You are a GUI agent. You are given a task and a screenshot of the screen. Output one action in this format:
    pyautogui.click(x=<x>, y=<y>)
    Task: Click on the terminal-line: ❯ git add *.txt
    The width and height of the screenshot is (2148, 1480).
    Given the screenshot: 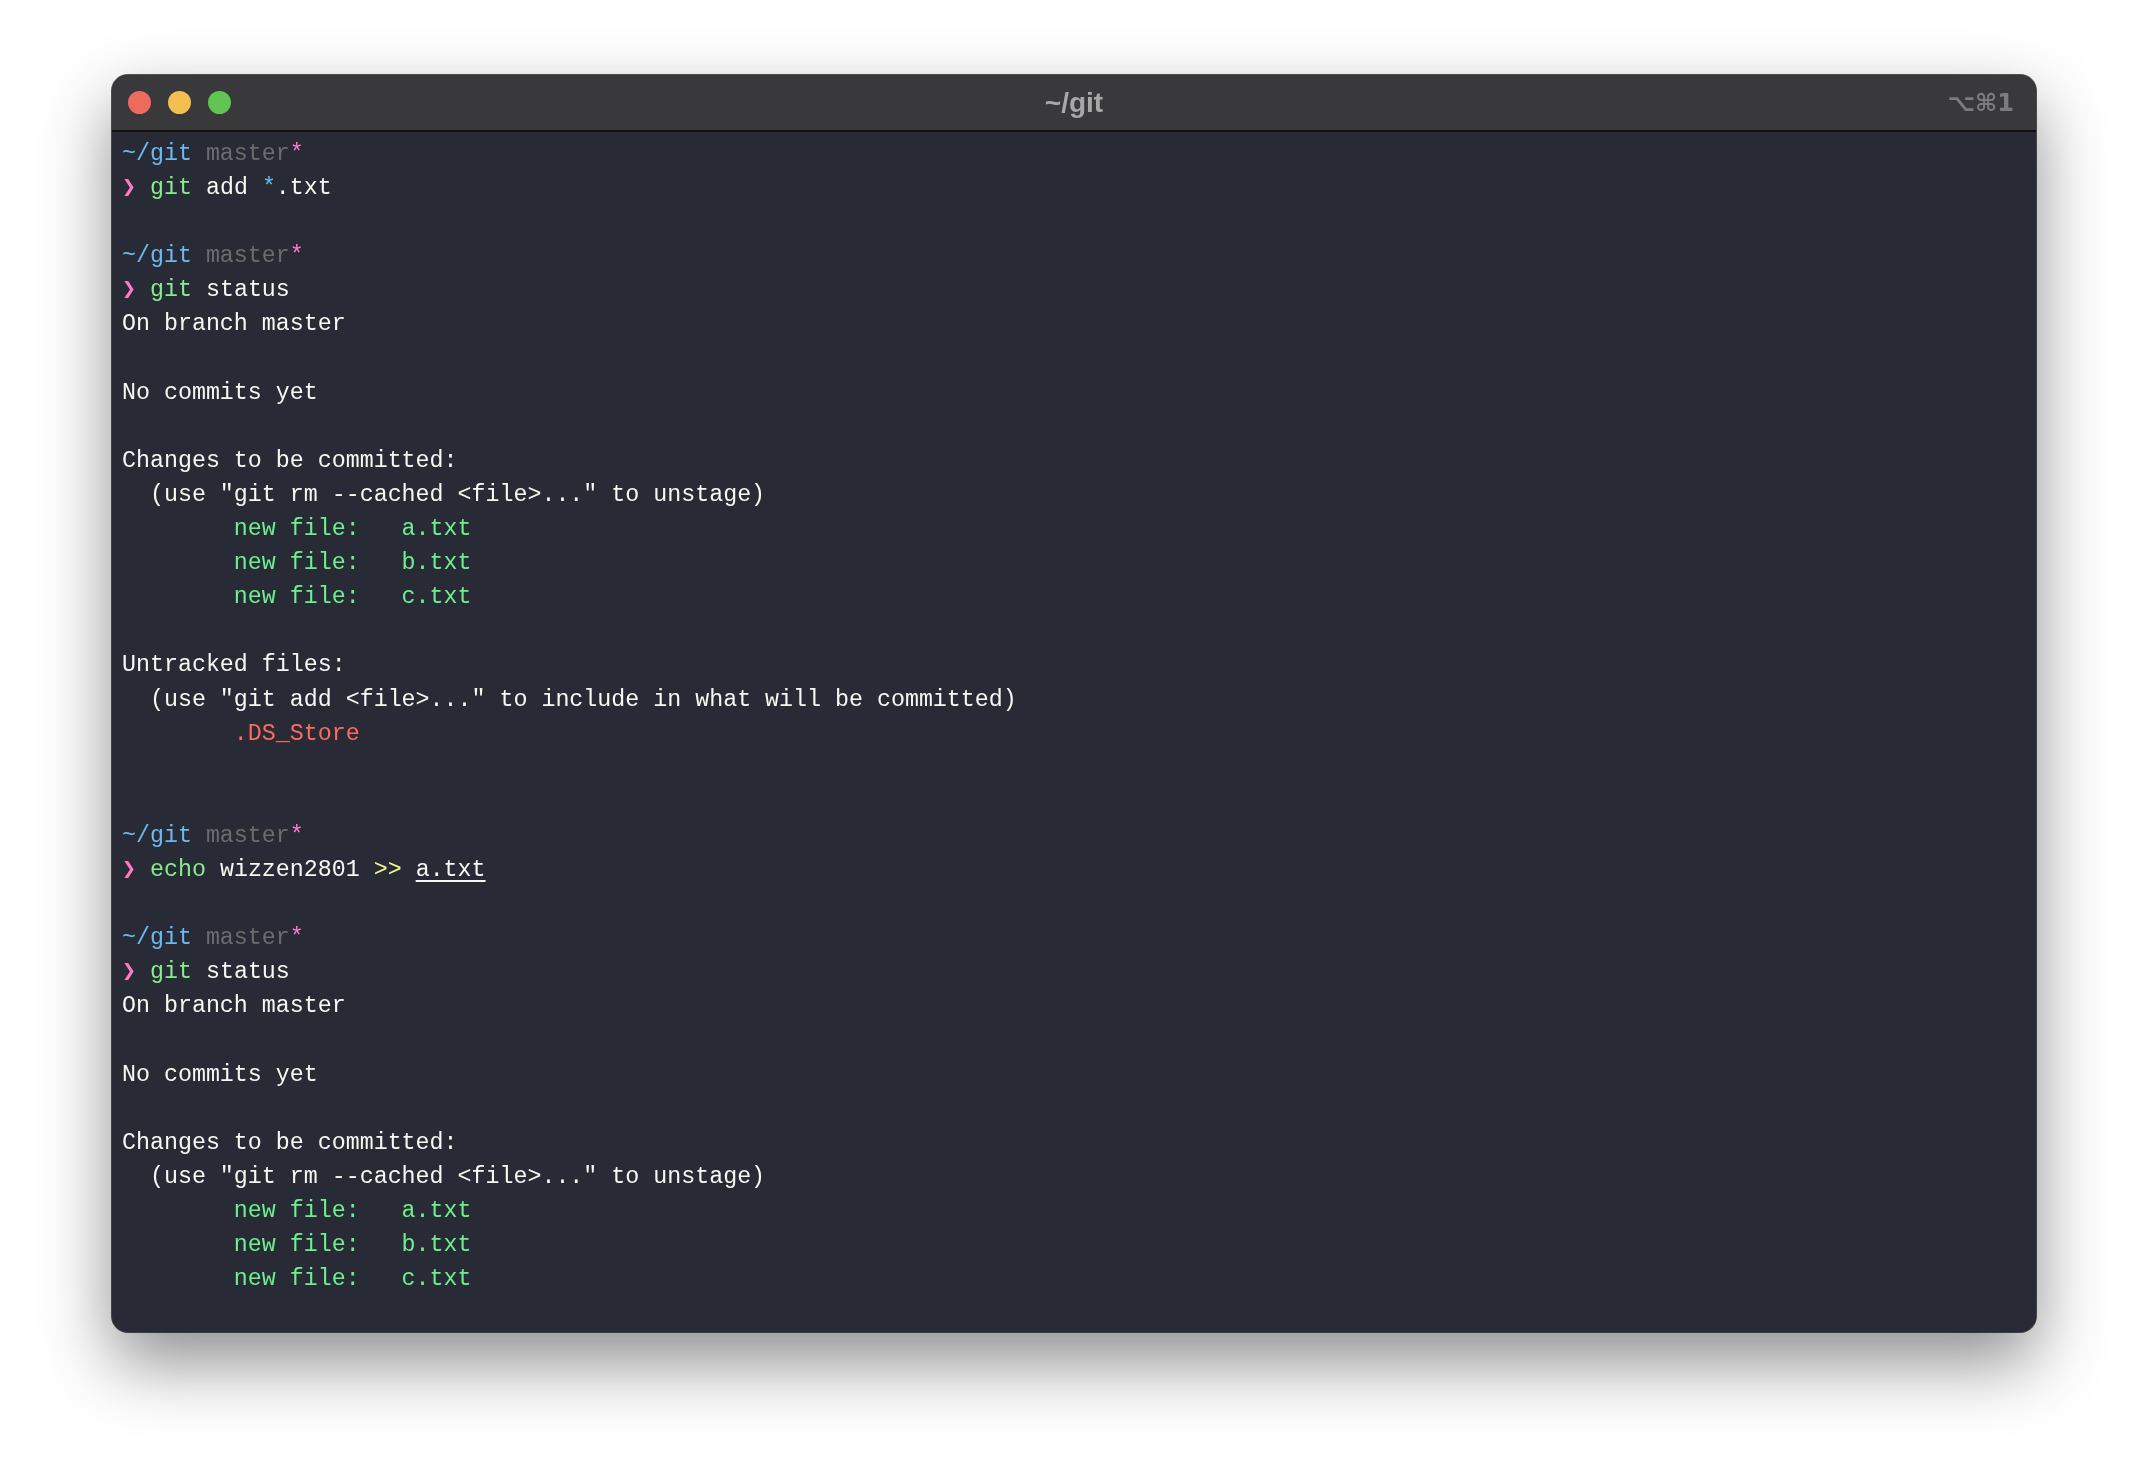 What is the action you would take?
    pyautogui.click(x=227, y=189)
    